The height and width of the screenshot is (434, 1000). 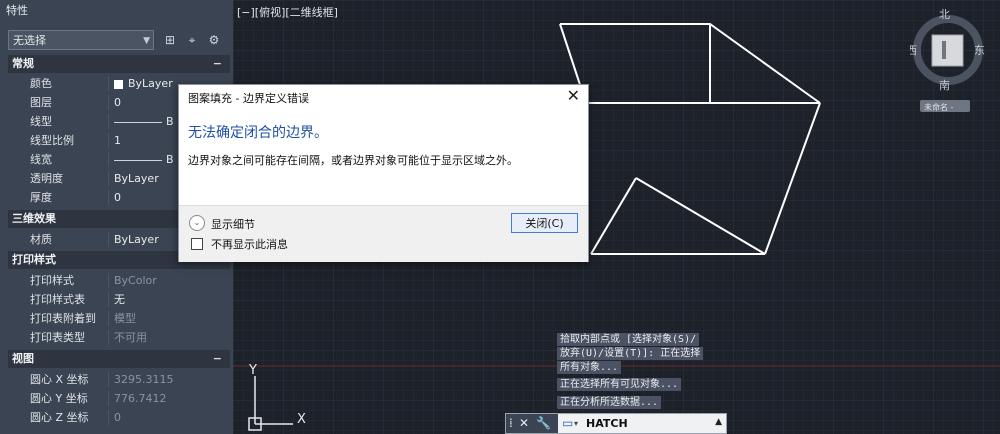 I want to click on prop-label: 圆心 Y 坐标, so click(x=59, y=398).